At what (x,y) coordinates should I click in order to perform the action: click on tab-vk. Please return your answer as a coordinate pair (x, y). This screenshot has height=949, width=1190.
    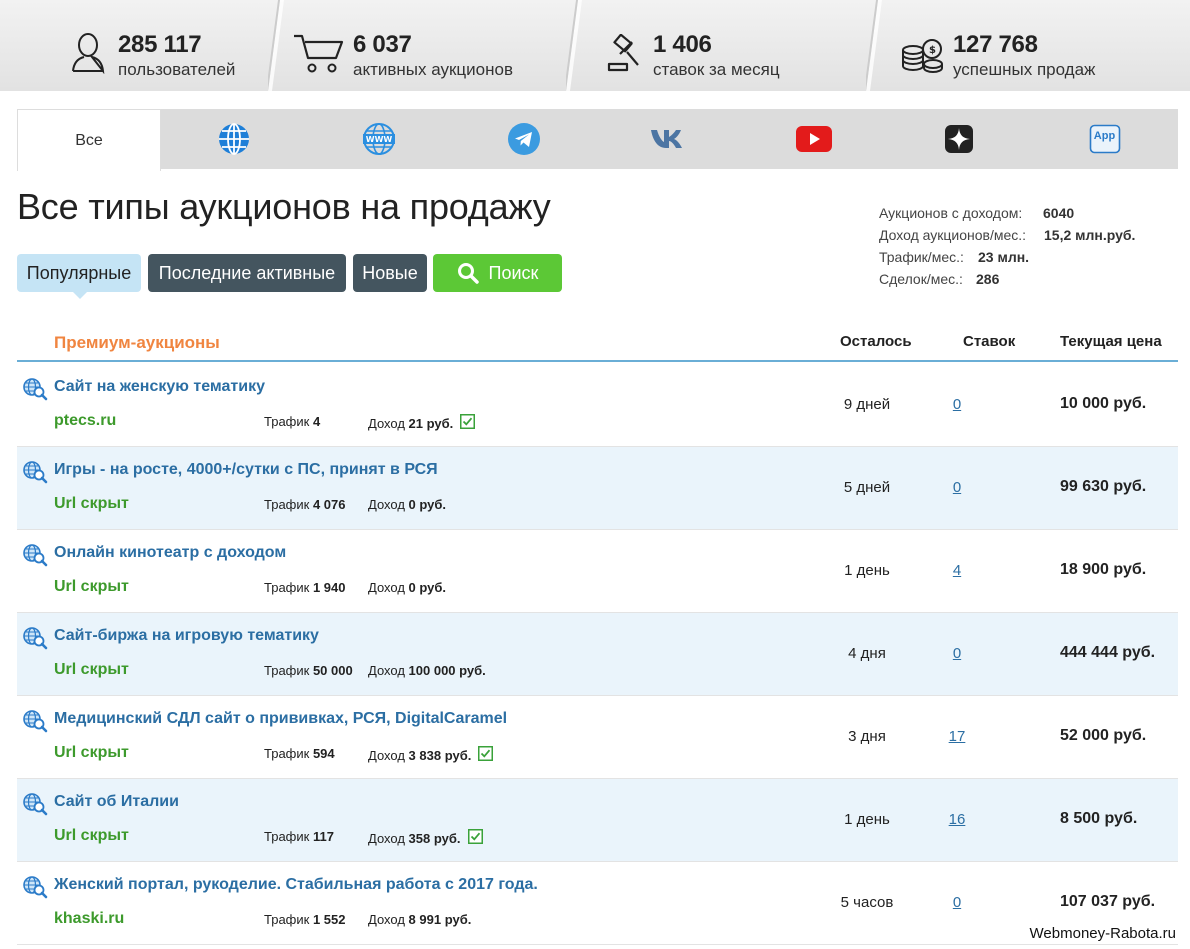
    Looking at the image, I should click on (668, 139).